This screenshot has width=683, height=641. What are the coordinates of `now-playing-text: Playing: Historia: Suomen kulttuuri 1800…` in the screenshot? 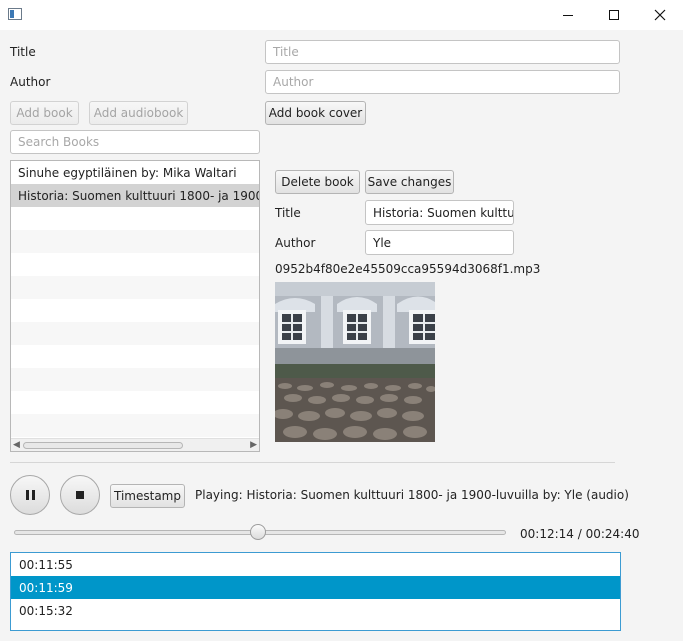 It's located at (412, 495).